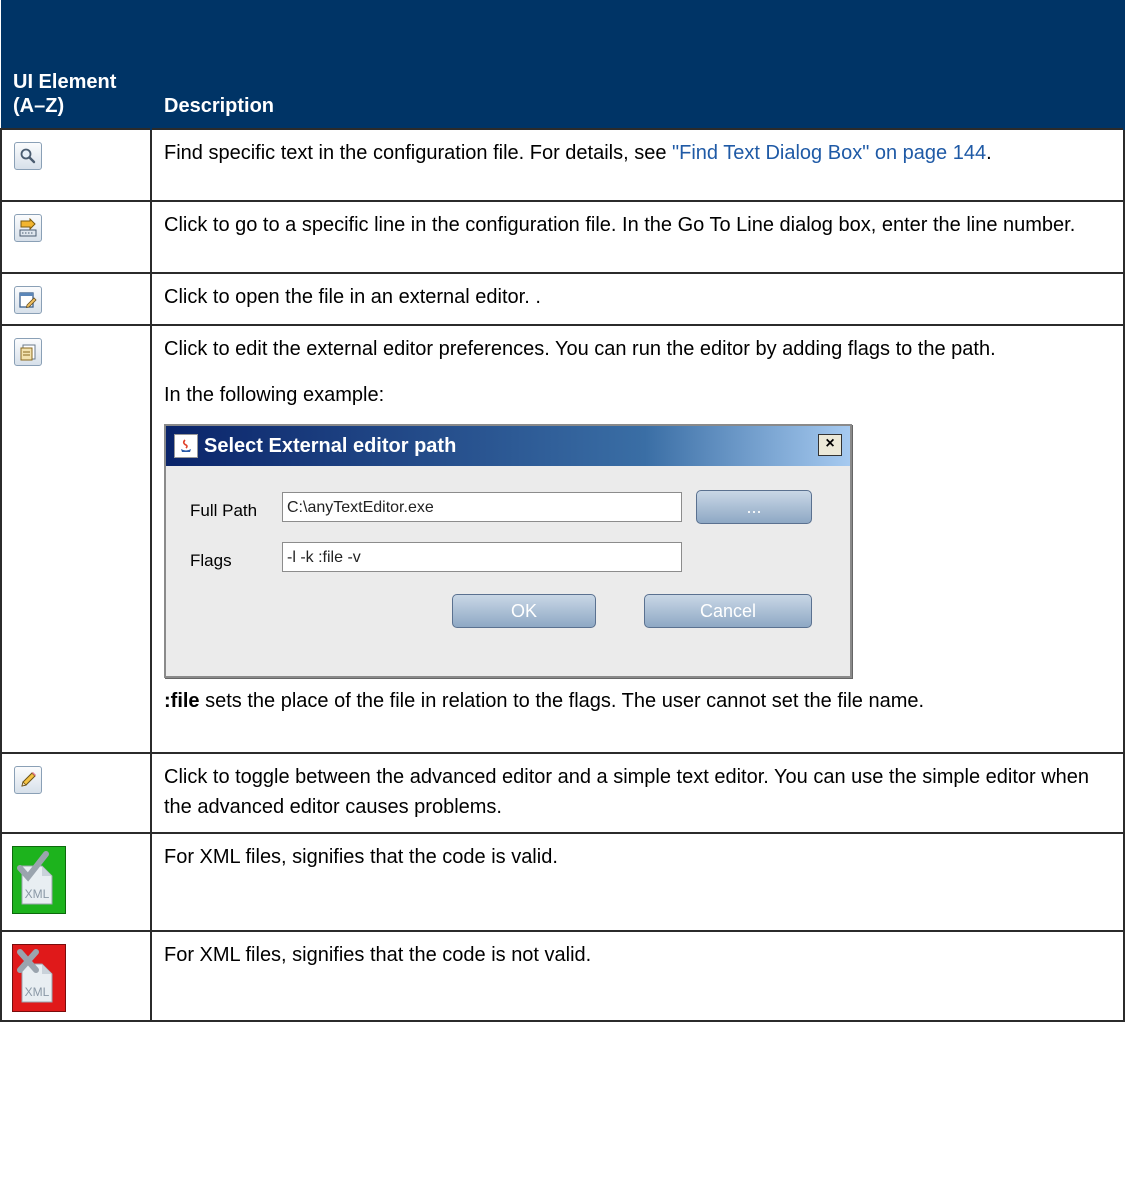 The image size is (1125, 1204). I want to click on flags-field: -l -k :file -v, so click(482, 557).